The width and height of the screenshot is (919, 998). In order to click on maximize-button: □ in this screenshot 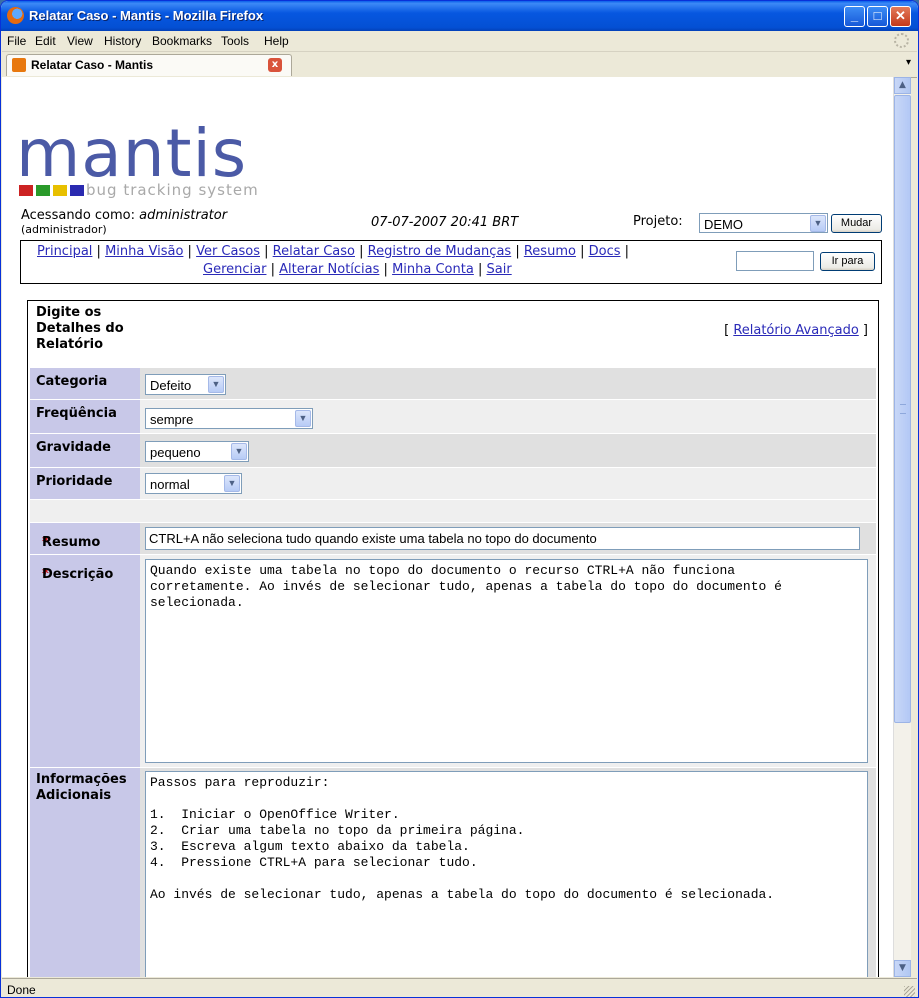, I will do `click(877, 16)`.